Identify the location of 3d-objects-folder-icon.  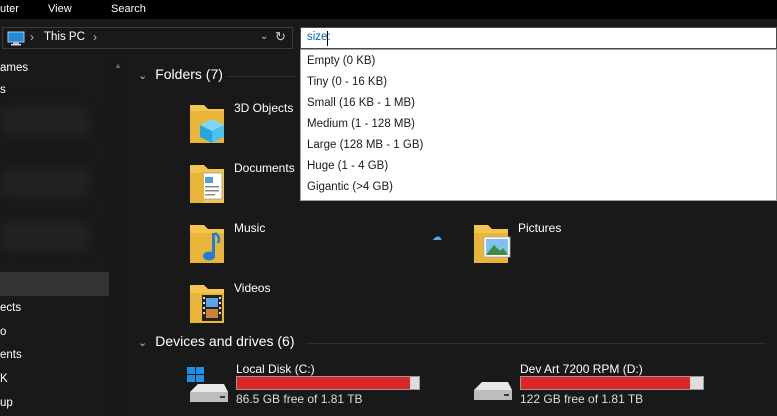
(207, 124).